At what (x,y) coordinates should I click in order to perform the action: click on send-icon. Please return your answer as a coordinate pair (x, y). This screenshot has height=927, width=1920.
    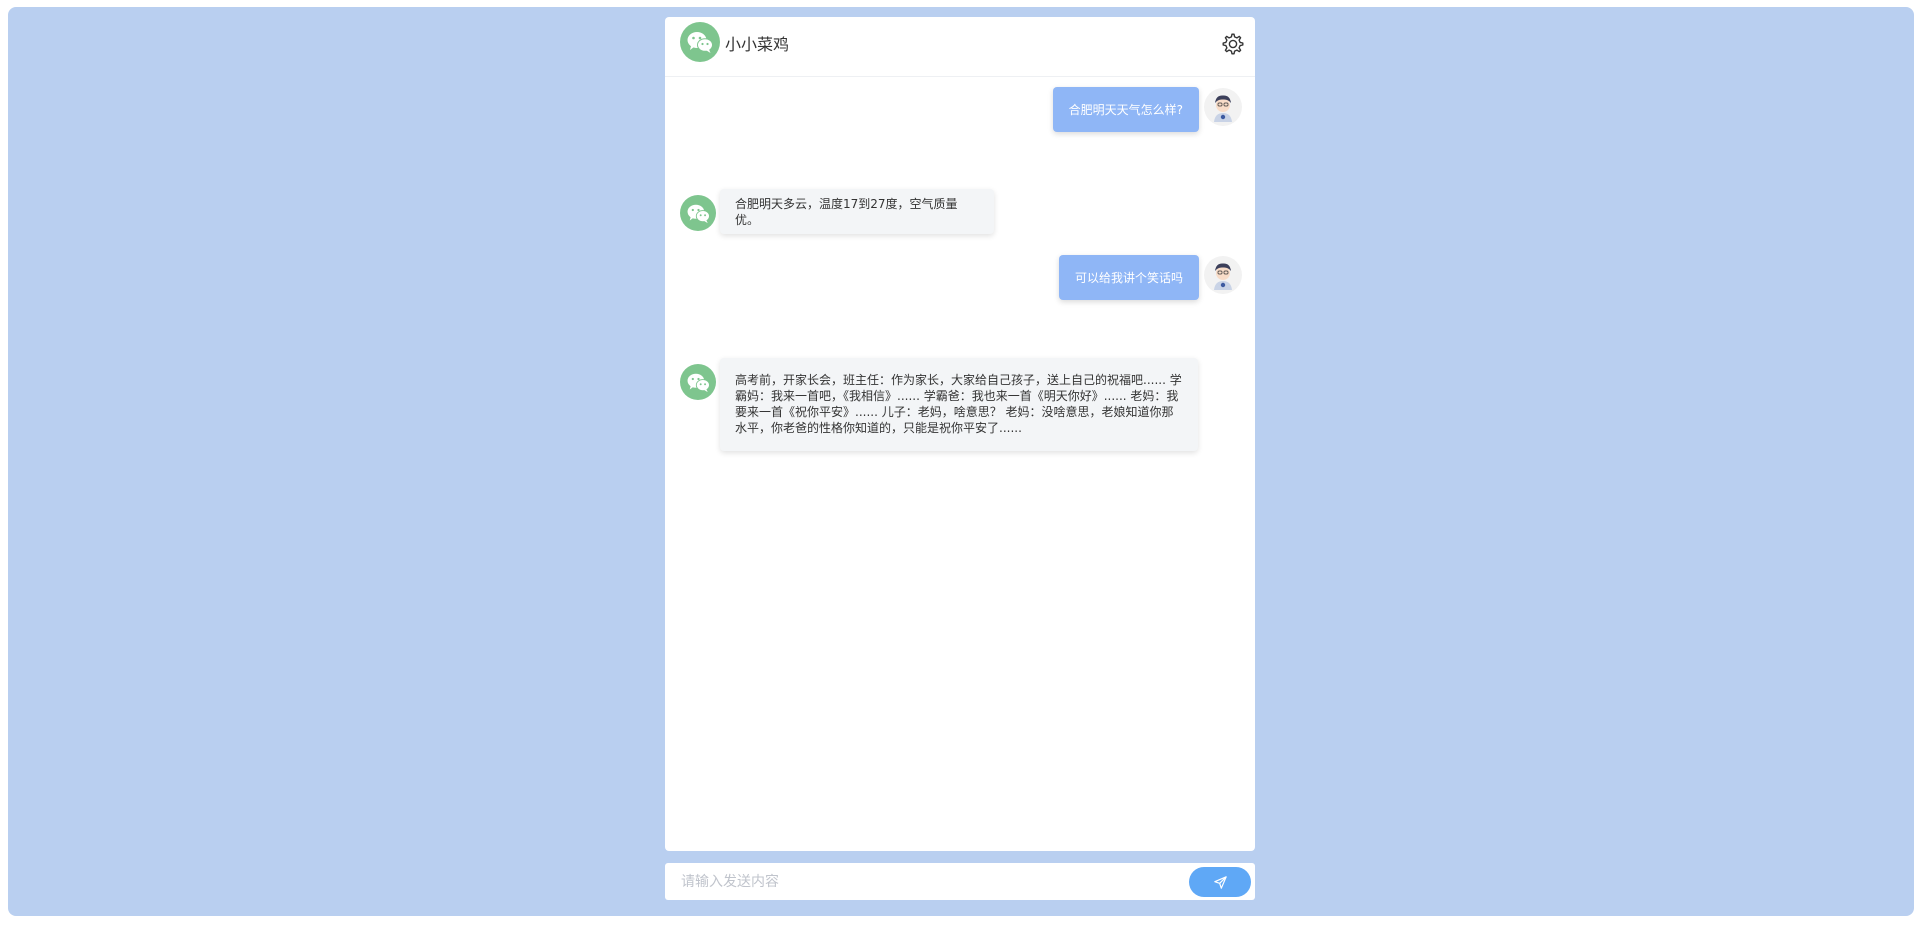
    Looking at the image, I should click on (1220, 882).